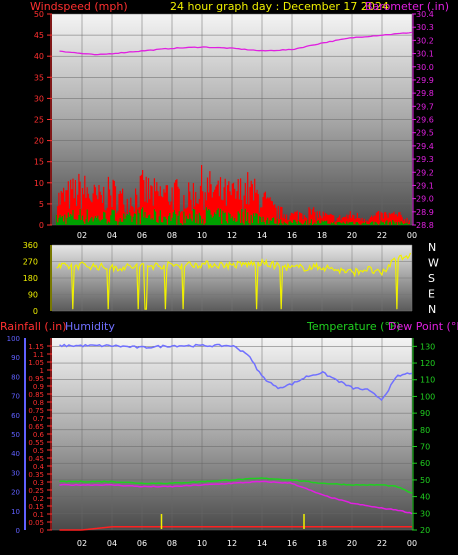  Describe the element at coordinates (425, 463) in the screenshot. I see `temperature-tick-label: 60` at that location.